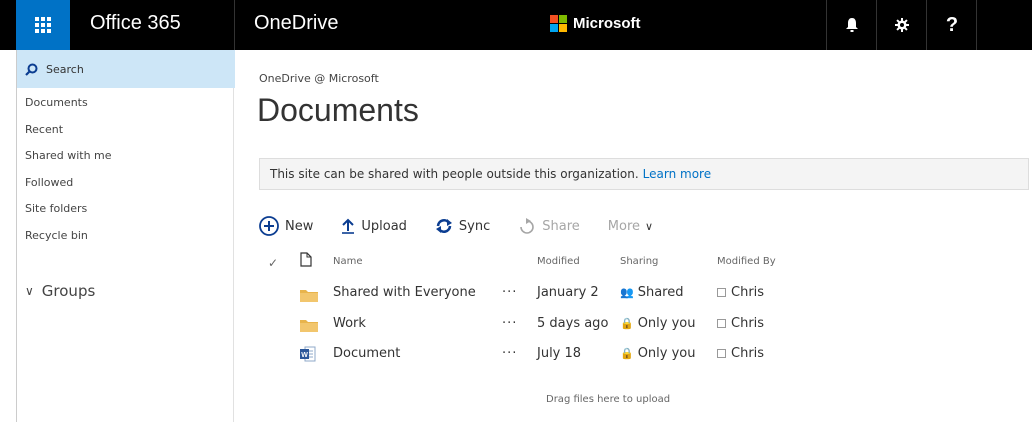 Image resolution: width=1032 pixels, height=422 pixels. I want to click on groups-section-toggle: ∨ Groups, so click(60, 291).